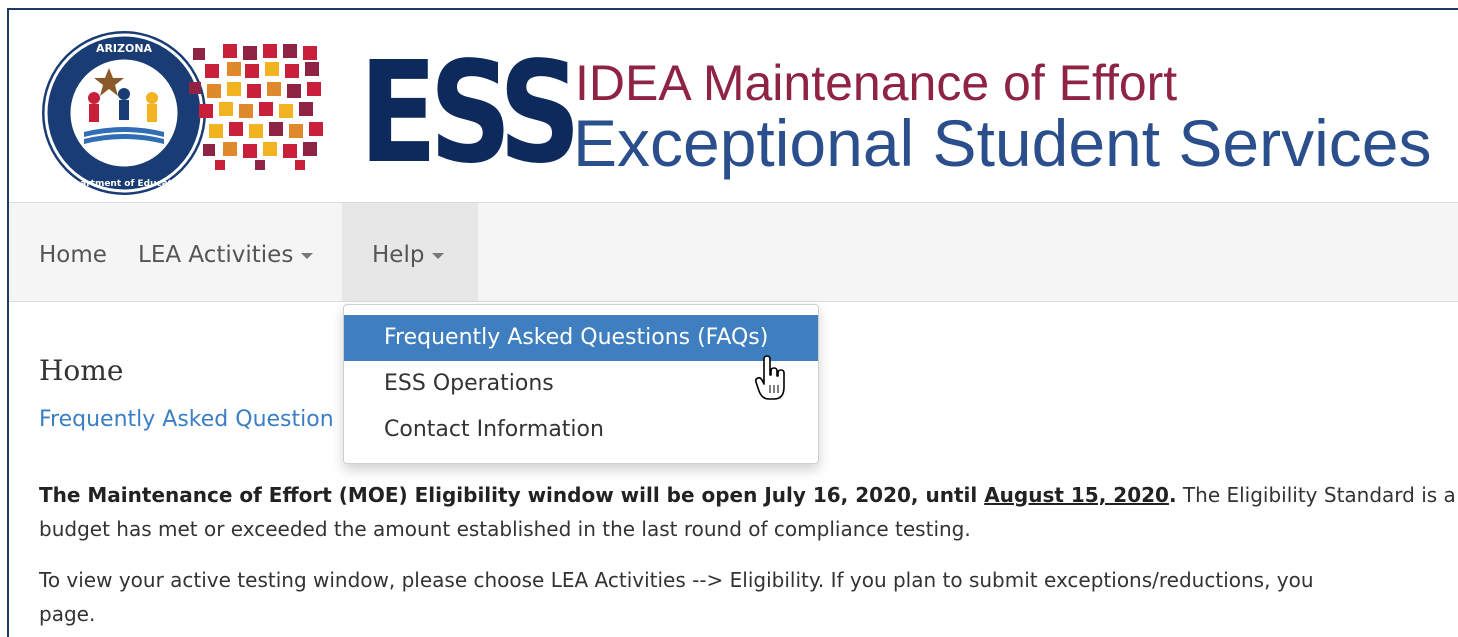 The width and height of the screenshot is (1458, 637). What do you see at coordinates (769, 377) in the screenshot?
I see `hand-pointer-cursor-icon` at bounding box center [769, 377].